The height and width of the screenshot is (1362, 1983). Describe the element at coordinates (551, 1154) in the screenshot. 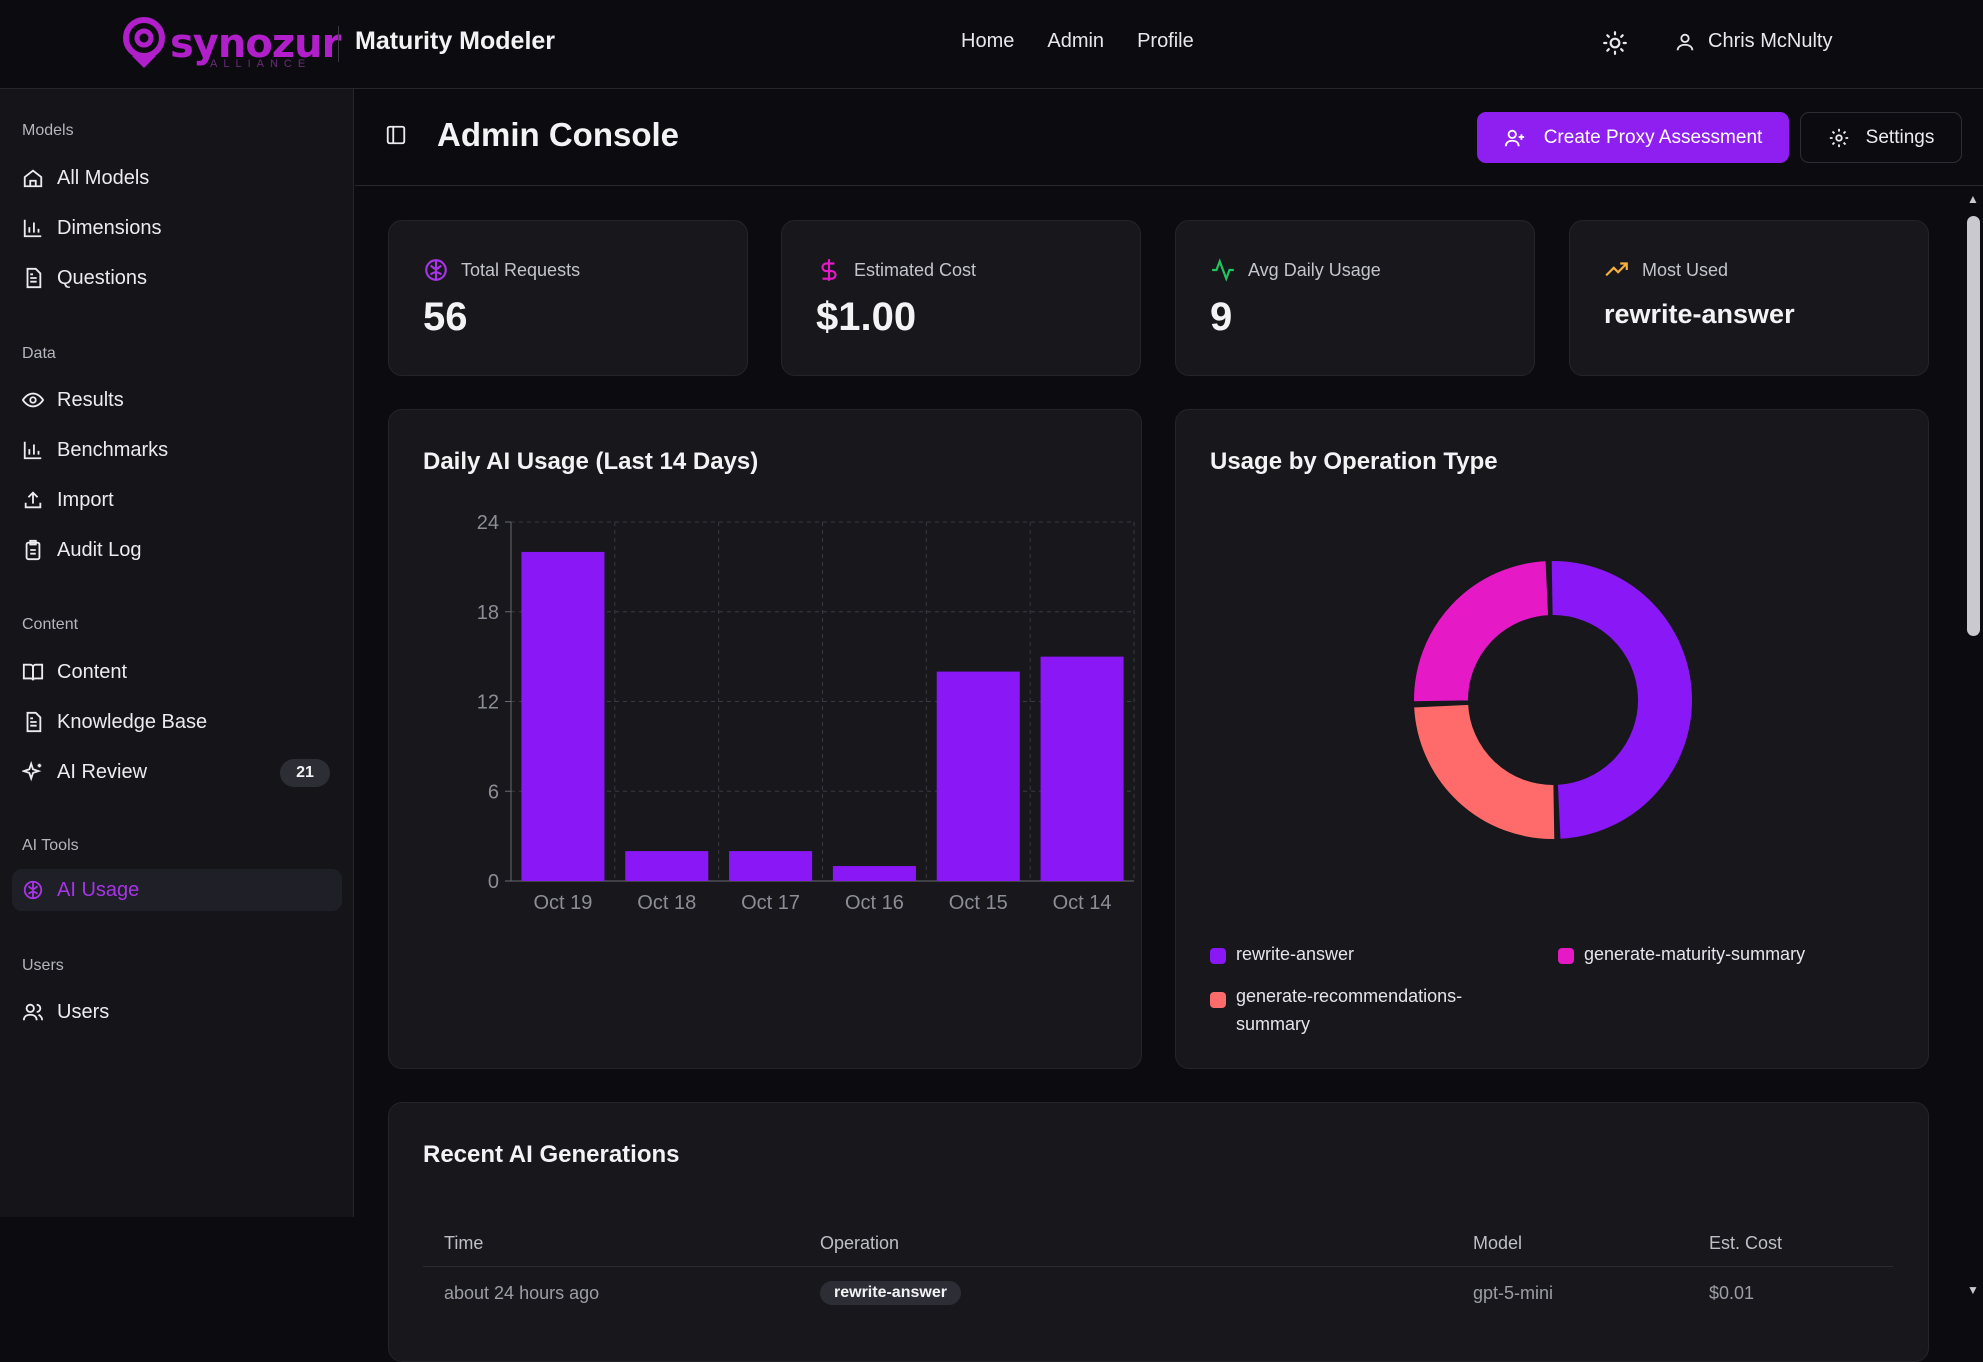

I see `recent-generations-title: Recent AI Generations` at that location.